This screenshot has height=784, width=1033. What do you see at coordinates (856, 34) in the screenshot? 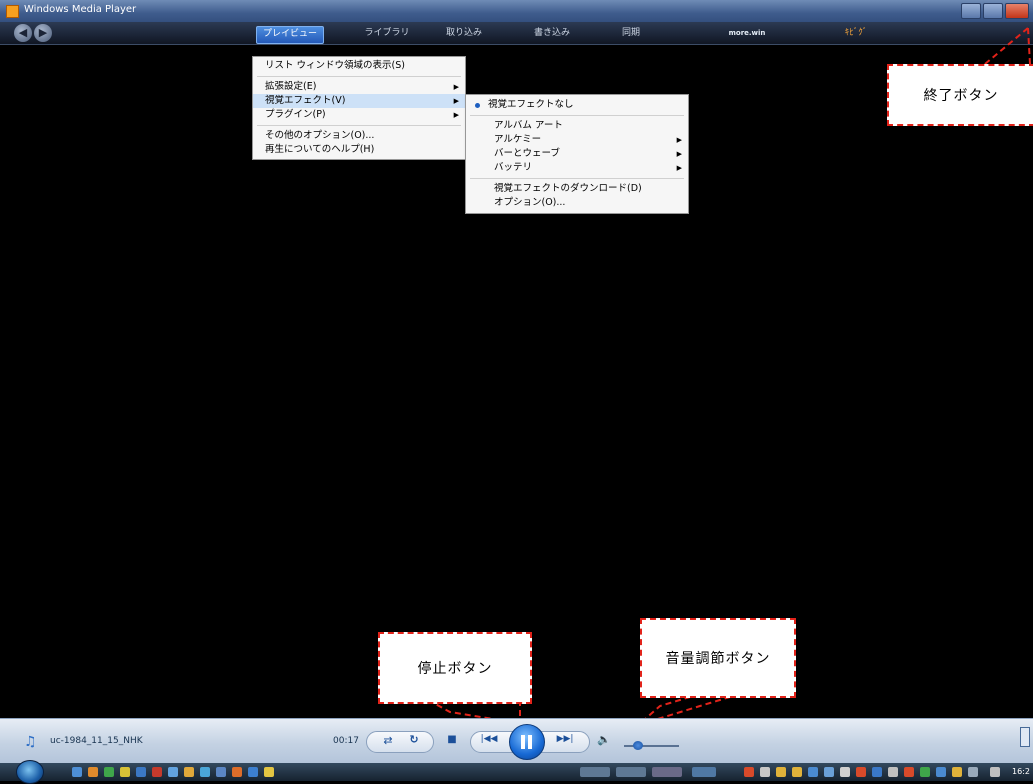
I see `tab-online-store: ｷﾋﾞｸﾞ` at bounding box center [856, 34].